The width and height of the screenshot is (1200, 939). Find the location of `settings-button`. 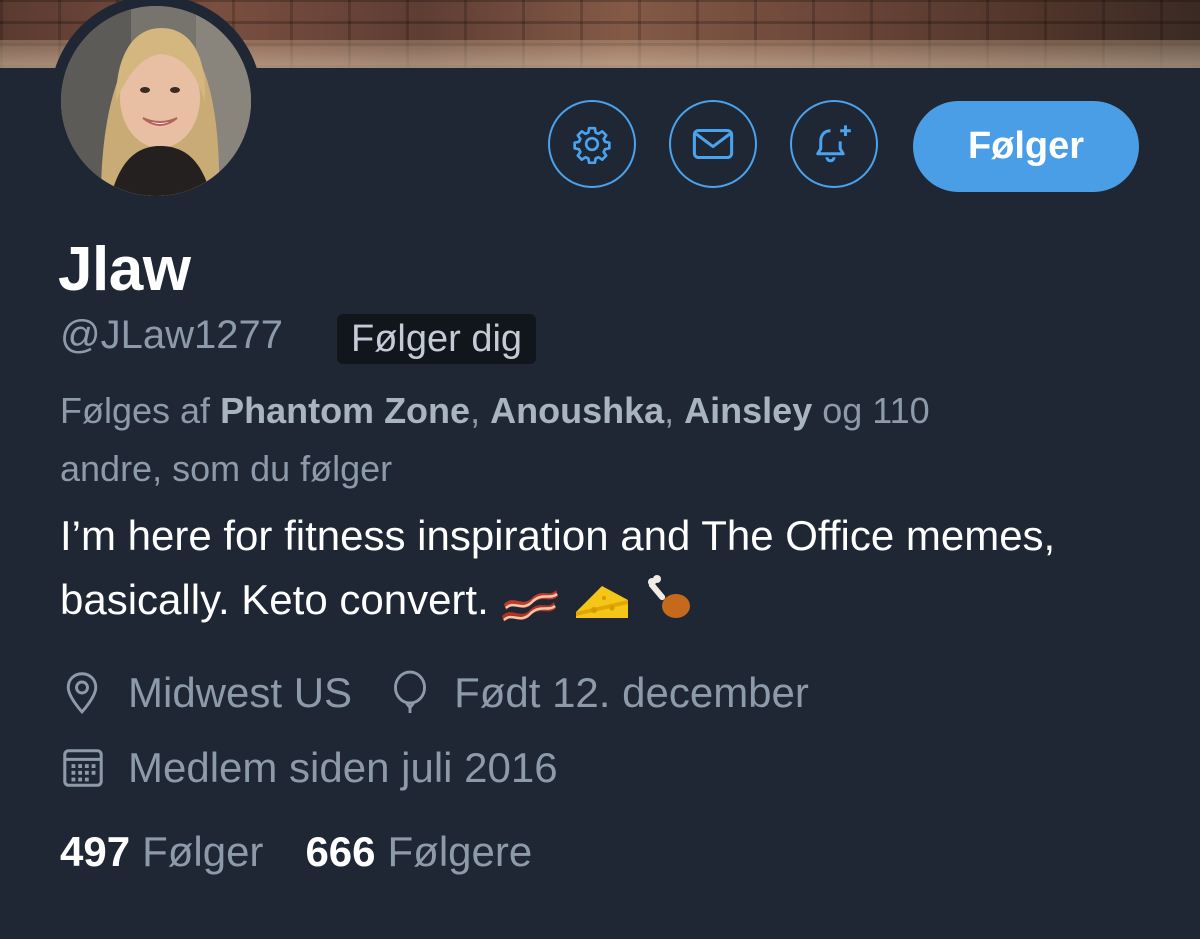

settings-button is located at coordinates (592, 144).